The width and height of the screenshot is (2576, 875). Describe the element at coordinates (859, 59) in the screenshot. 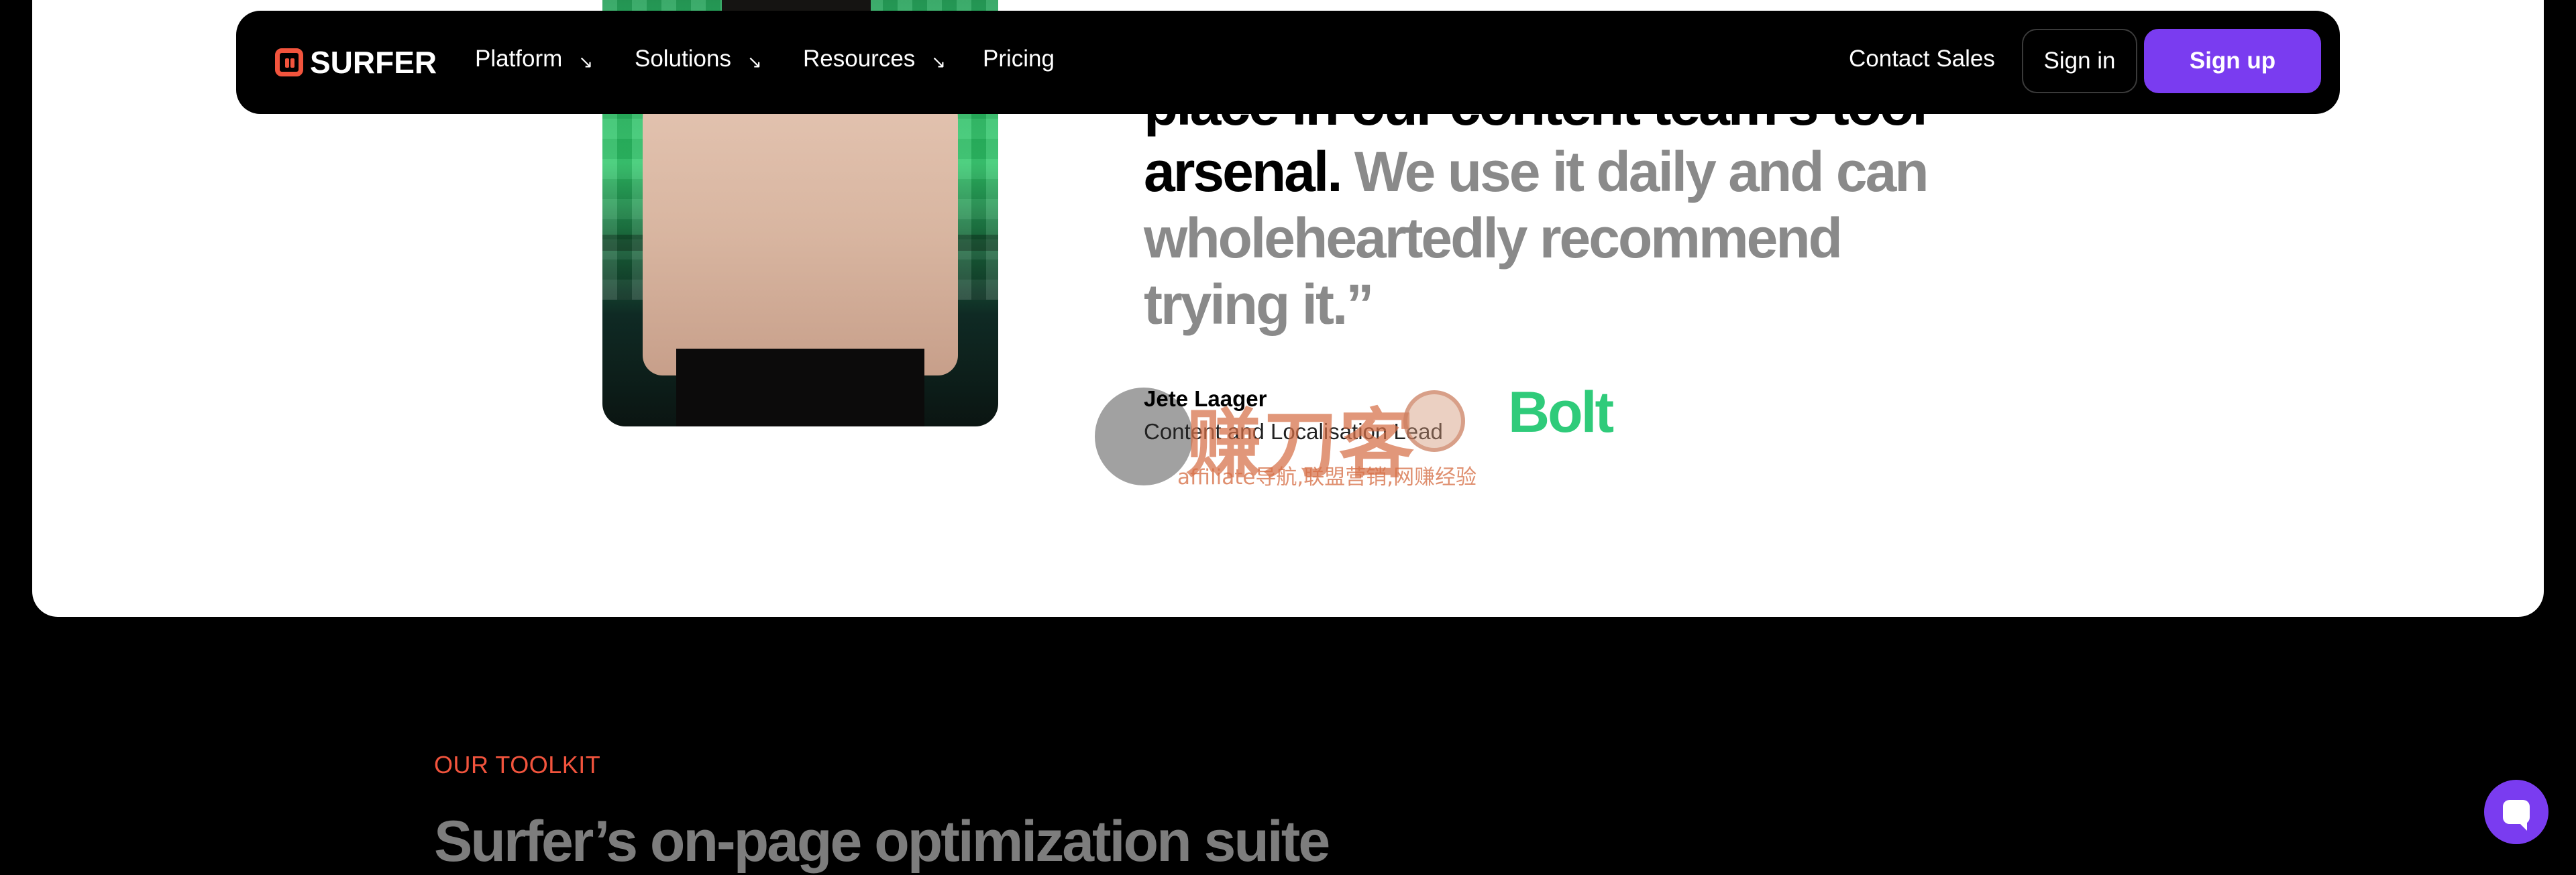

I see `nav-resources-label: Resources` at that location.